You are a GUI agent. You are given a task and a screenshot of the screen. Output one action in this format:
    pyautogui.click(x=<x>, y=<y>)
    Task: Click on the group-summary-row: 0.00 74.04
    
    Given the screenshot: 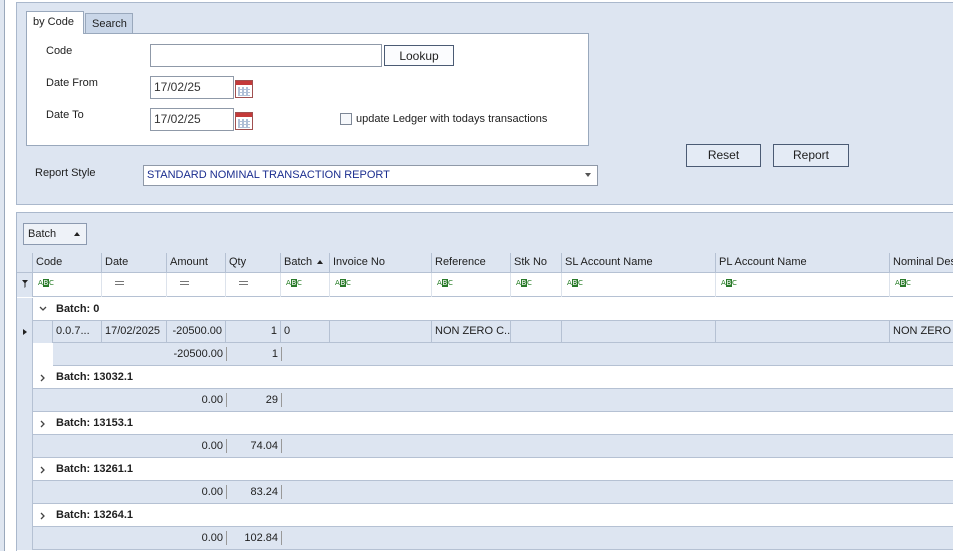 What is the action you would take?
    pyautogui.click(x=485, y=446)
    